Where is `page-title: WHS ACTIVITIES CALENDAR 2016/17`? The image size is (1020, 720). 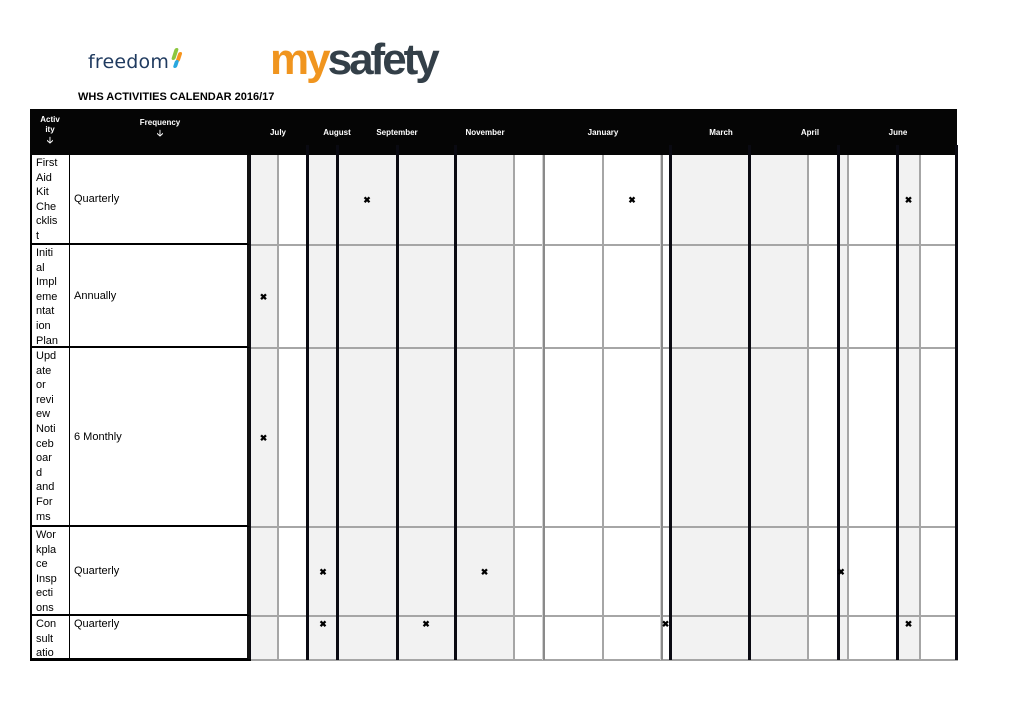 page-title: WHS ACTIVITIES CALENDAR 2016/17 is located at coordinates (176, 97).